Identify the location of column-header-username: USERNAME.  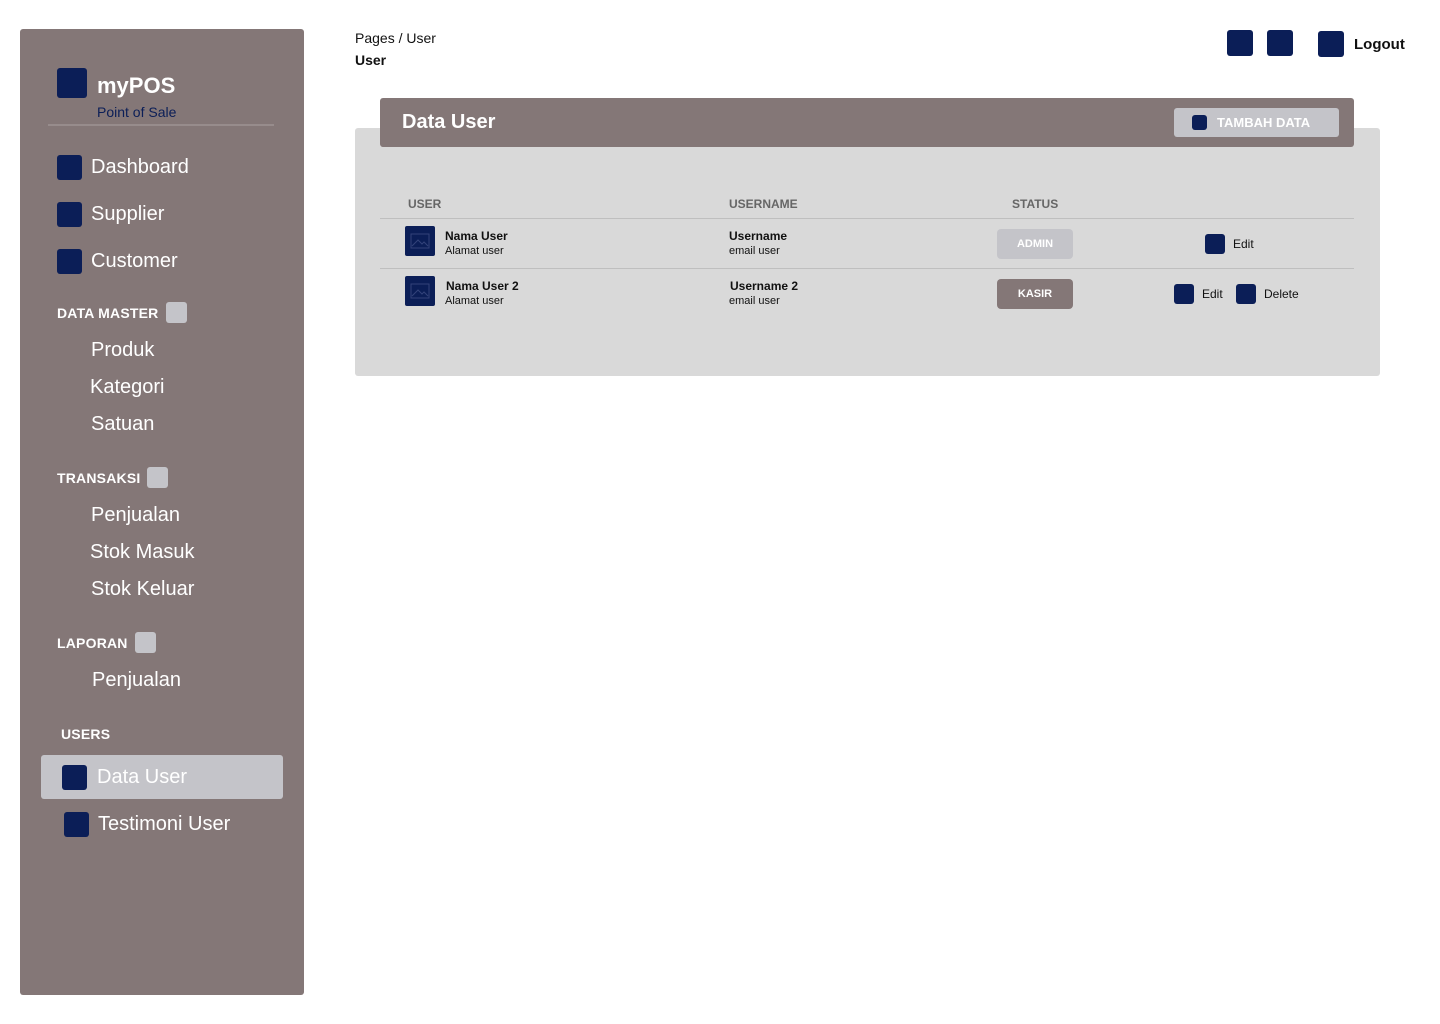
(763, 204).